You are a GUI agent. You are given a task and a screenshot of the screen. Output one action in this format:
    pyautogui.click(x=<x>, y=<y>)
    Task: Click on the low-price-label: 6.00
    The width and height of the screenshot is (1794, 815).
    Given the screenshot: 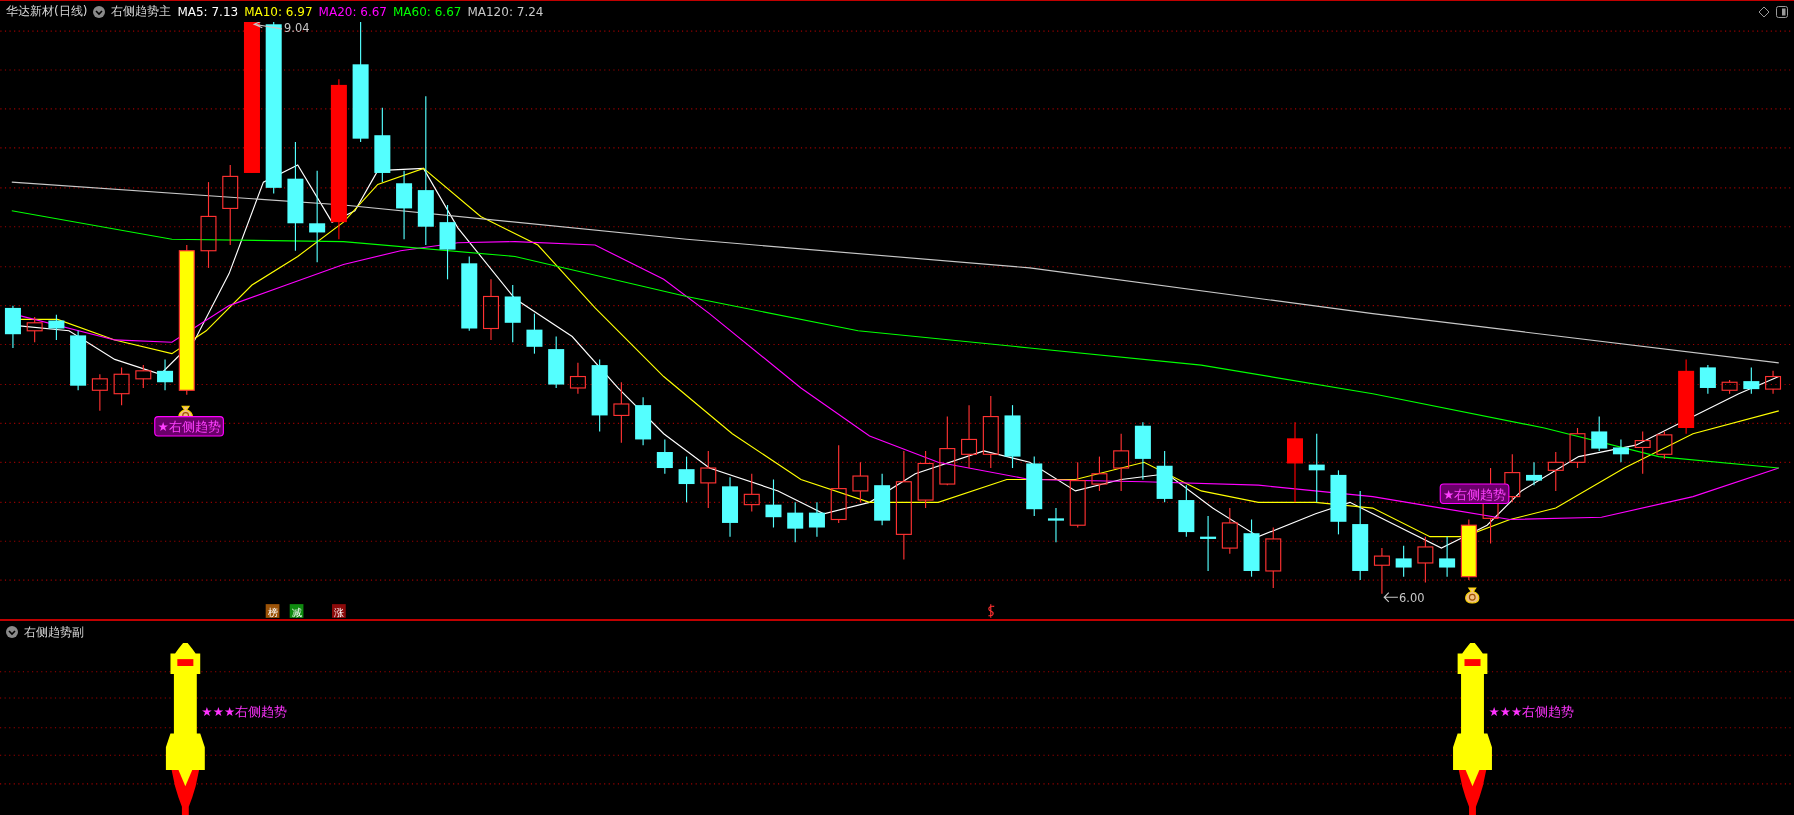 What is the action you would take?
    pyautogui.click(x=1412, y=597)
    